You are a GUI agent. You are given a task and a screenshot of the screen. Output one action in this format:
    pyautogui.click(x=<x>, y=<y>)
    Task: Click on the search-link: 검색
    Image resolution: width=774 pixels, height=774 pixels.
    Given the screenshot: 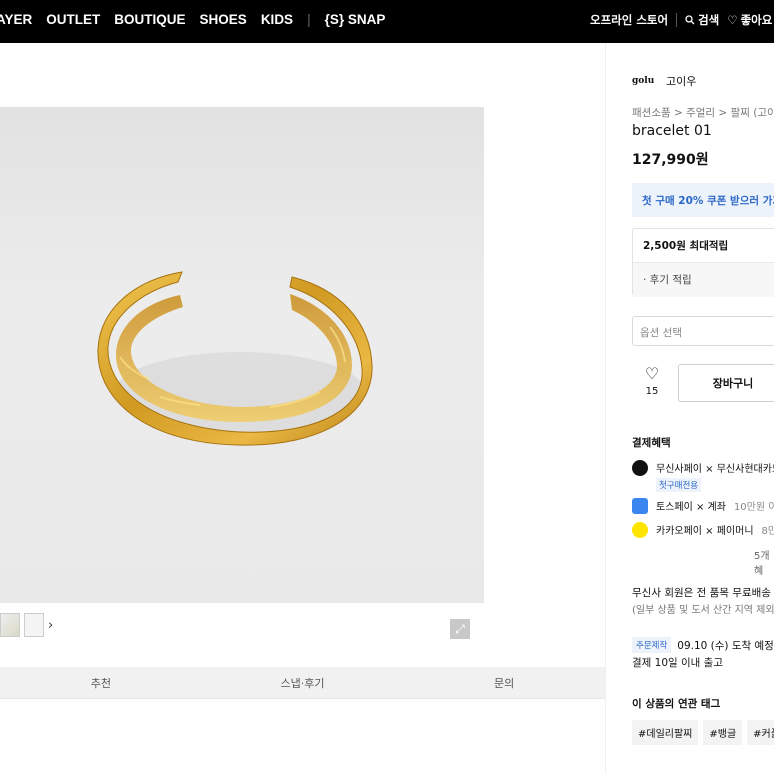 What is the action you would take?
    pyautogui.click(x=702, y=20)
    